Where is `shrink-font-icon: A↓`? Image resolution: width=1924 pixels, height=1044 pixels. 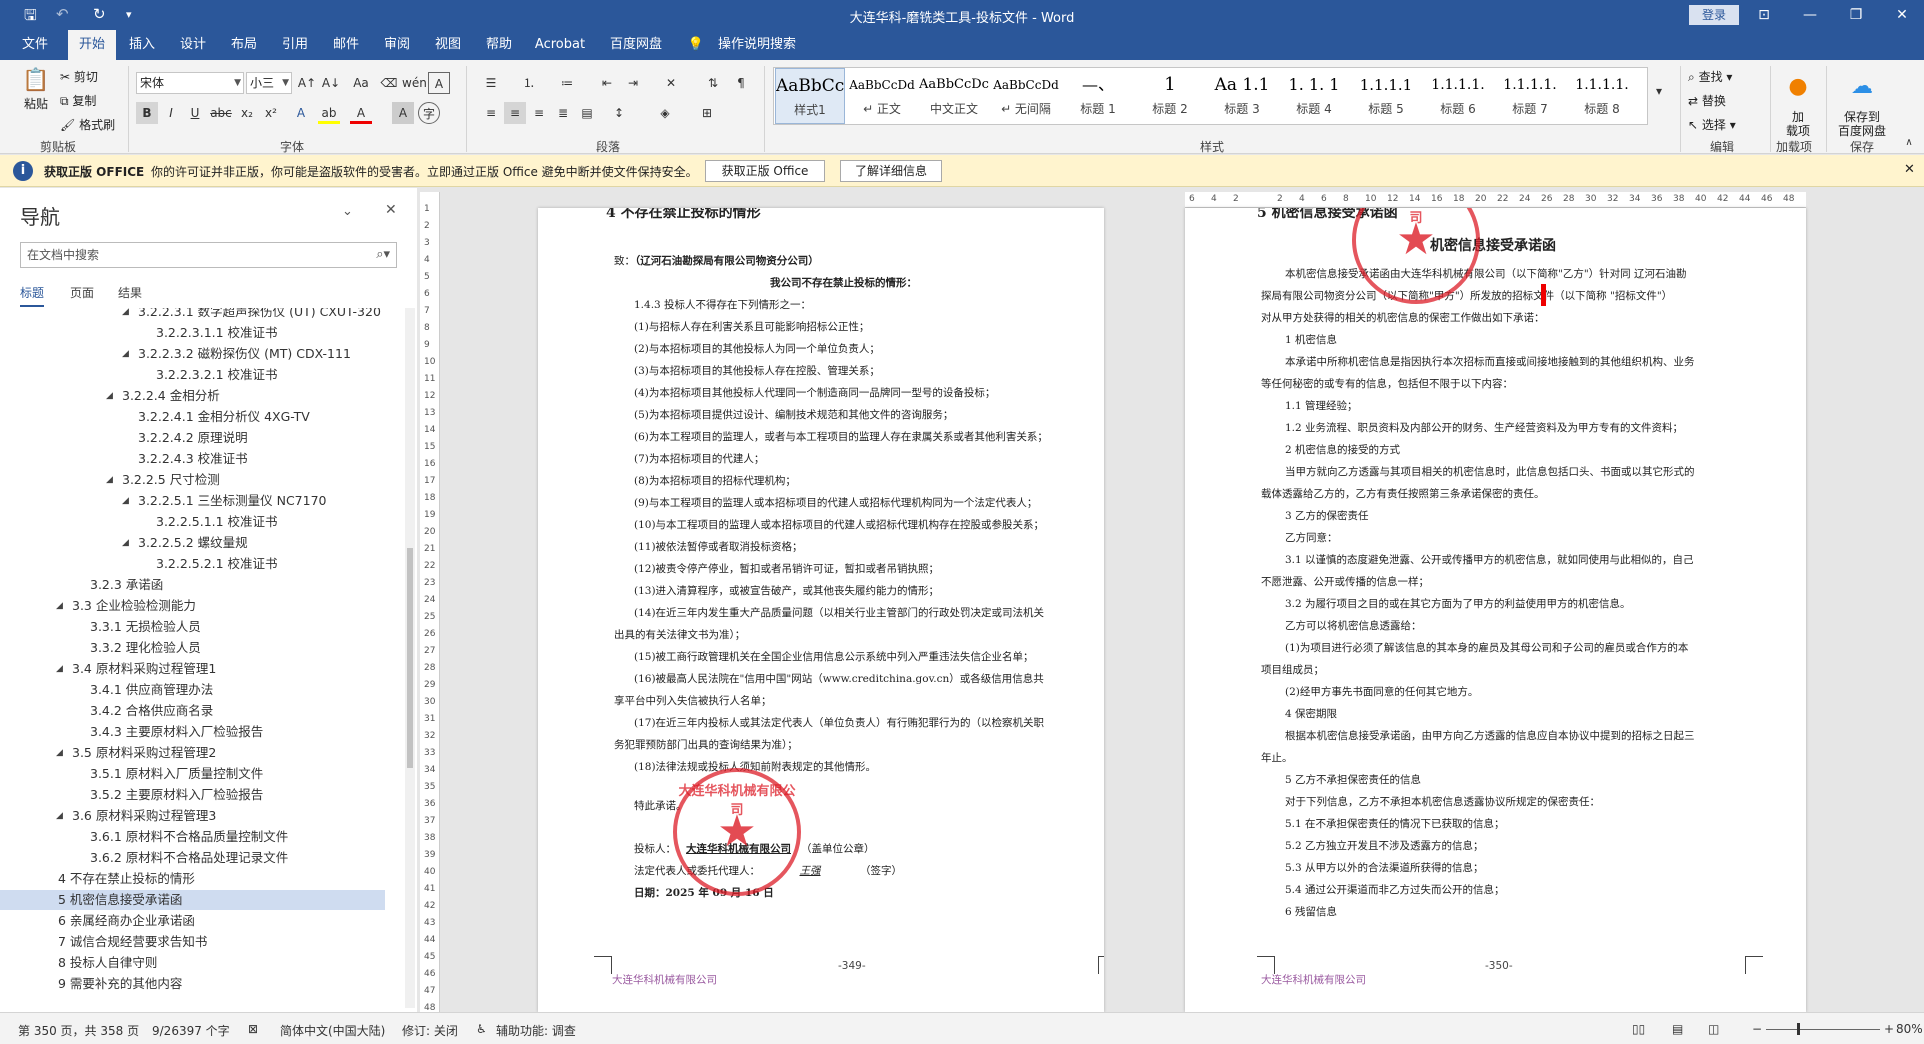
shrink-font-icon: A↓ is located at coordinates (331, 83).